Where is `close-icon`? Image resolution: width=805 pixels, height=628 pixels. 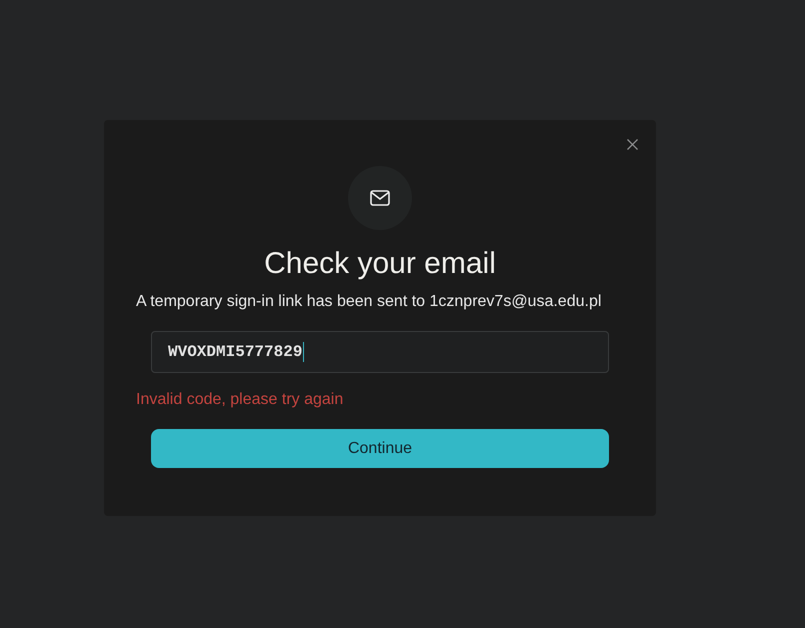
close-icon is located at coordinates (632, 144).